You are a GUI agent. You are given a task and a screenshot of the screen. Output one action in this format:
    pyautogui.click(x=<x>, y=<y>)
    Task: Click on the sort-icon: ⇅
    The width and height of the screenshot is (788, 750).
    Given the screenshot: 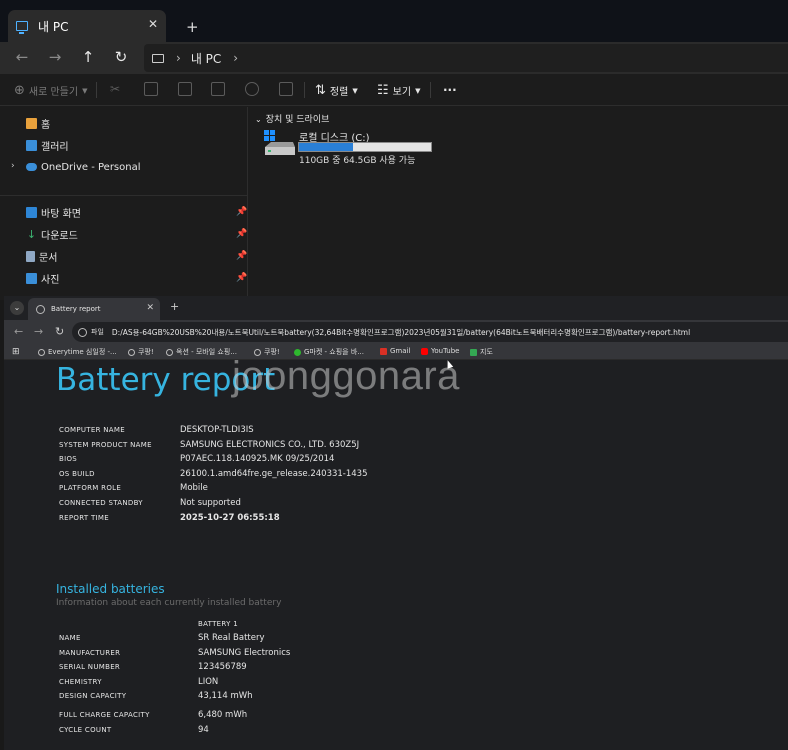 What is the action you would take?
    pyautogui.click(x=320, y=90)
    